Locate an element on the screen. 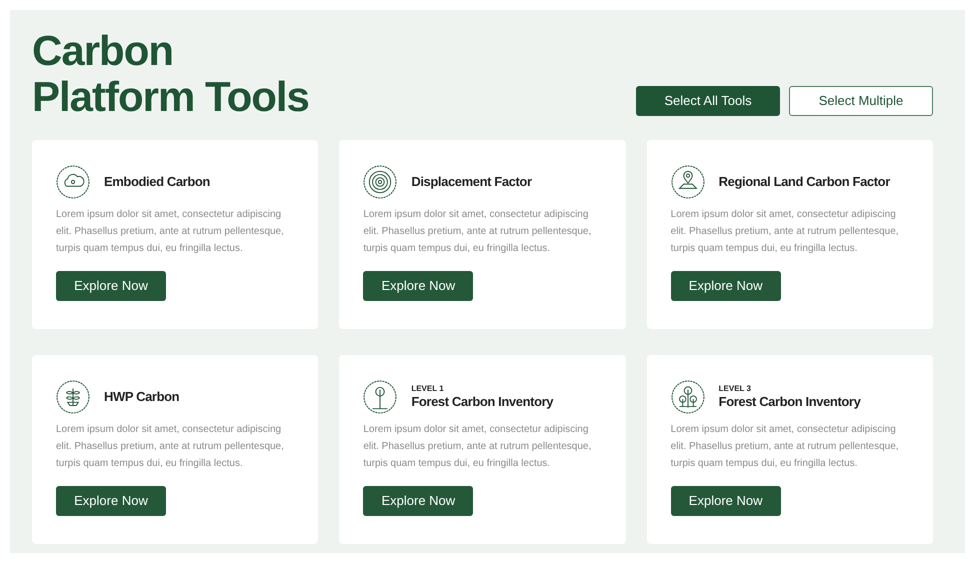  tool-title: Embodied Carbon is located at coordinates (157, 182).